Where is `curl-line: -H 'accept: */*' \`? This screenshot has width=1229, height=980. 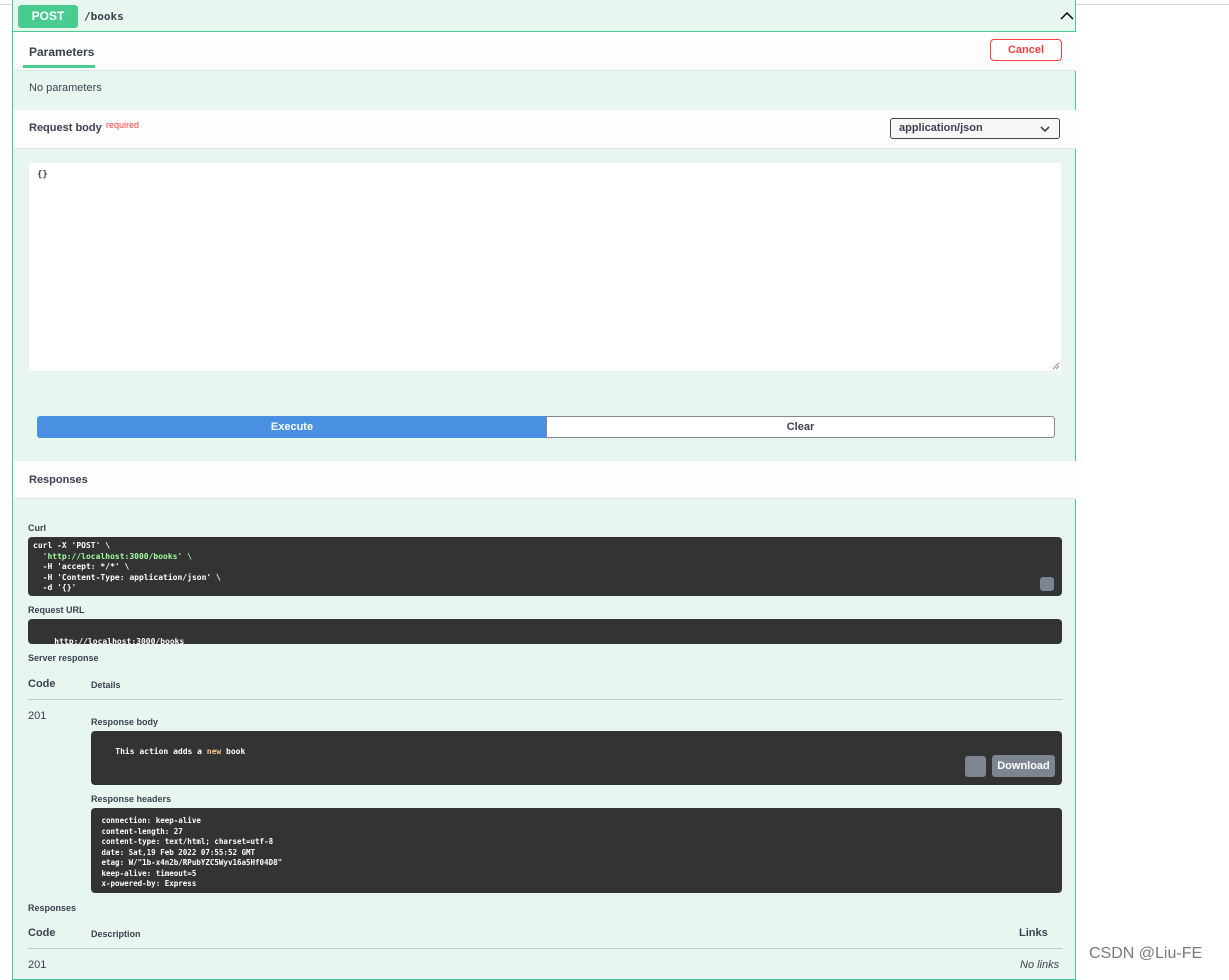 curl-line: -H 'accept: */*' \ is located at coordinates (81, 566).